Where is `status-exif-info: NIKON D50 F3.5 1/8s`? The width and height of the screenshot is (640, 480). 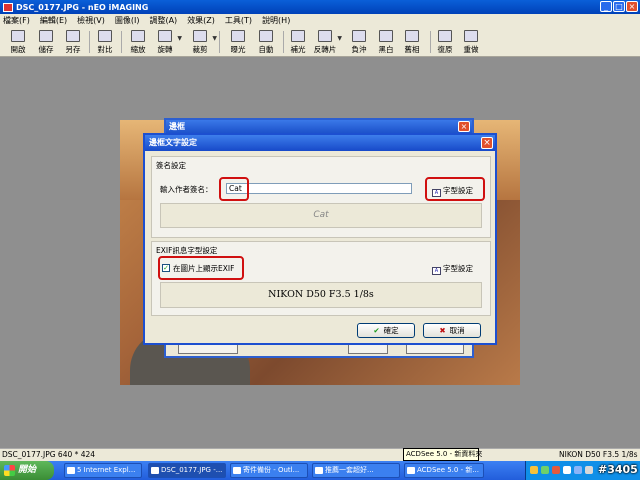
status-exif-info: NIKON D50 F3.5 1/8s is located at coordinates (598, 454).